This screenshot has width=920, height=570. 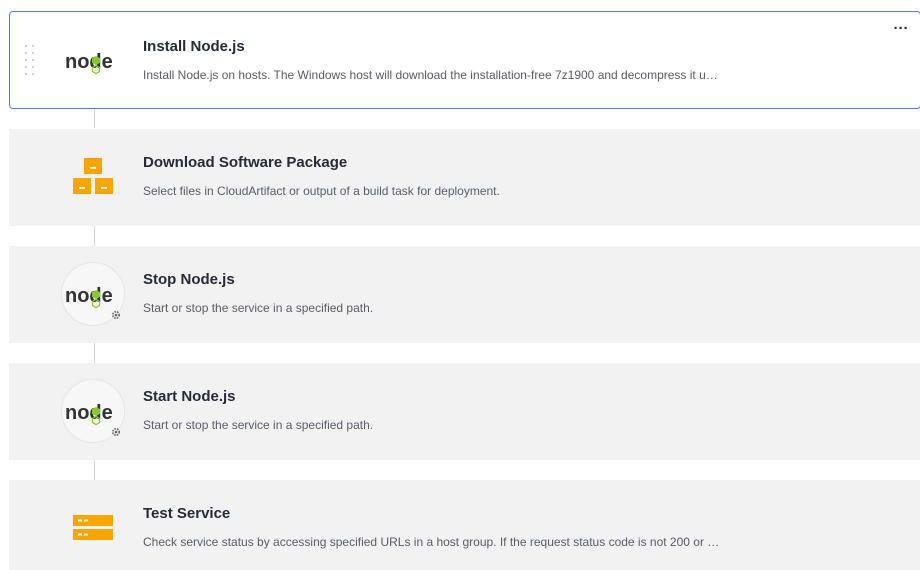 I want to click on step-title: Stop Node.js, so click(x=189, y=279).